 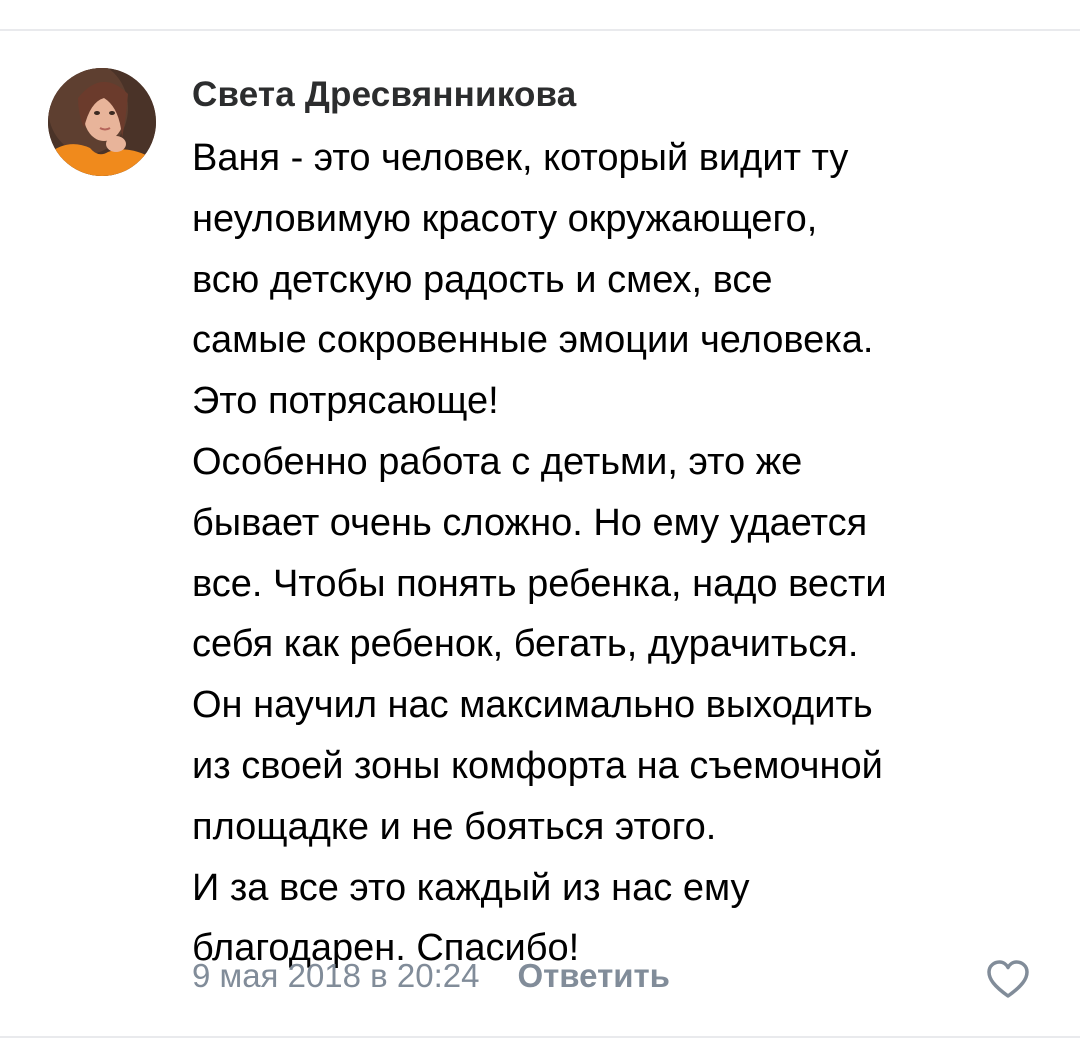 I want to click on avatar, so click(x=102, y=122).